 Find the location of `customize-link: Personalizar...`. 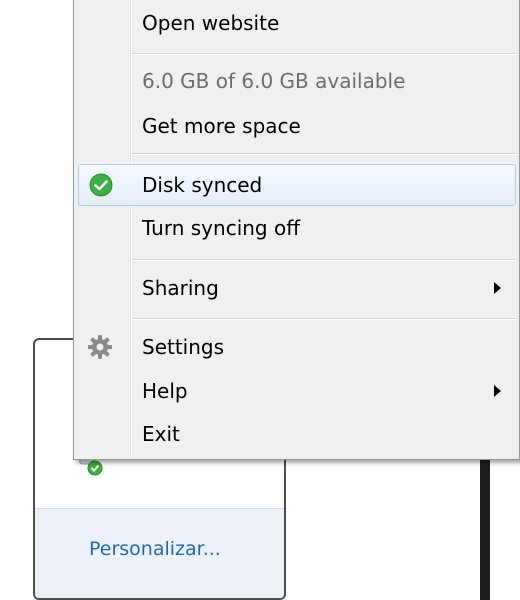

customize-link: Personalizar... is located at coordinates (155, 549).